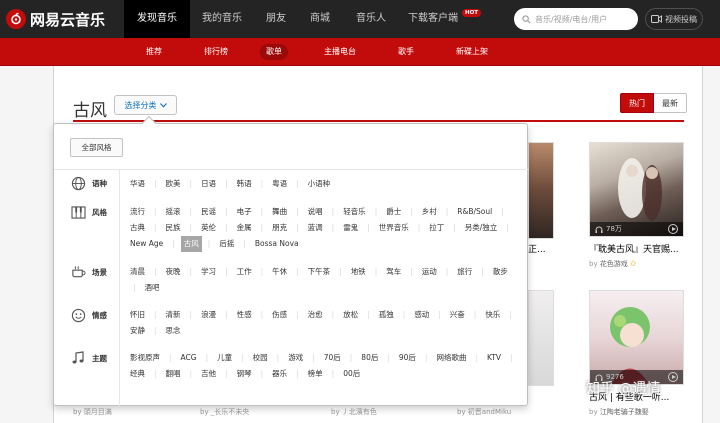 The width and height of the screenshot is (720, 423). Describe the element at coordinates (208, 374) in the screenshot. I see `tag-link: 吉他` at that location.